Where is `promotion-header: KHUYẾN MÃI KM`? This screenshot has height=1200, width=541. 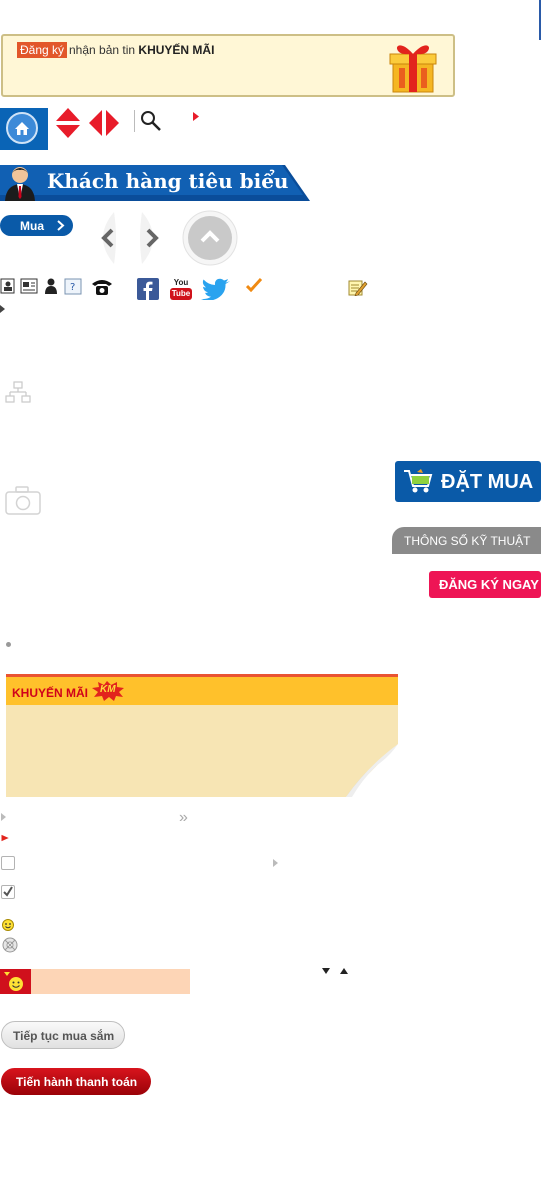 promotion-header: KHUYẾN MÃI KM is located at coordinates (202, 689).